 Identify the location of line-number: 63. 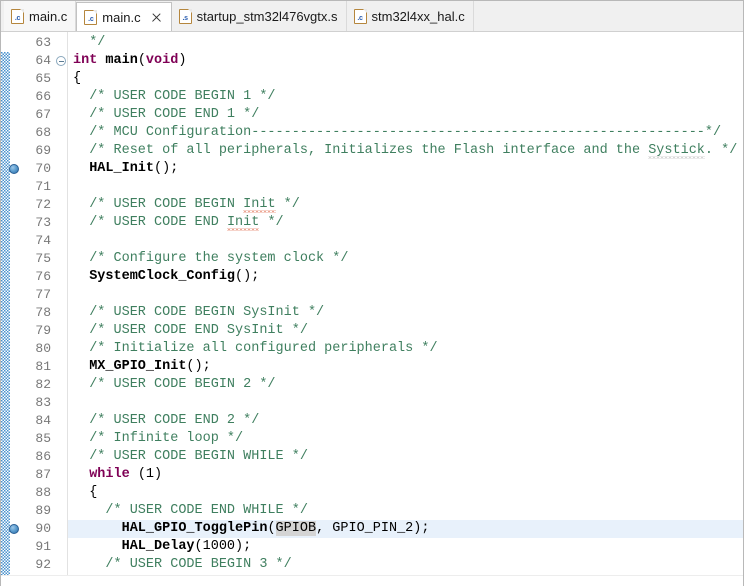
(43, 42).